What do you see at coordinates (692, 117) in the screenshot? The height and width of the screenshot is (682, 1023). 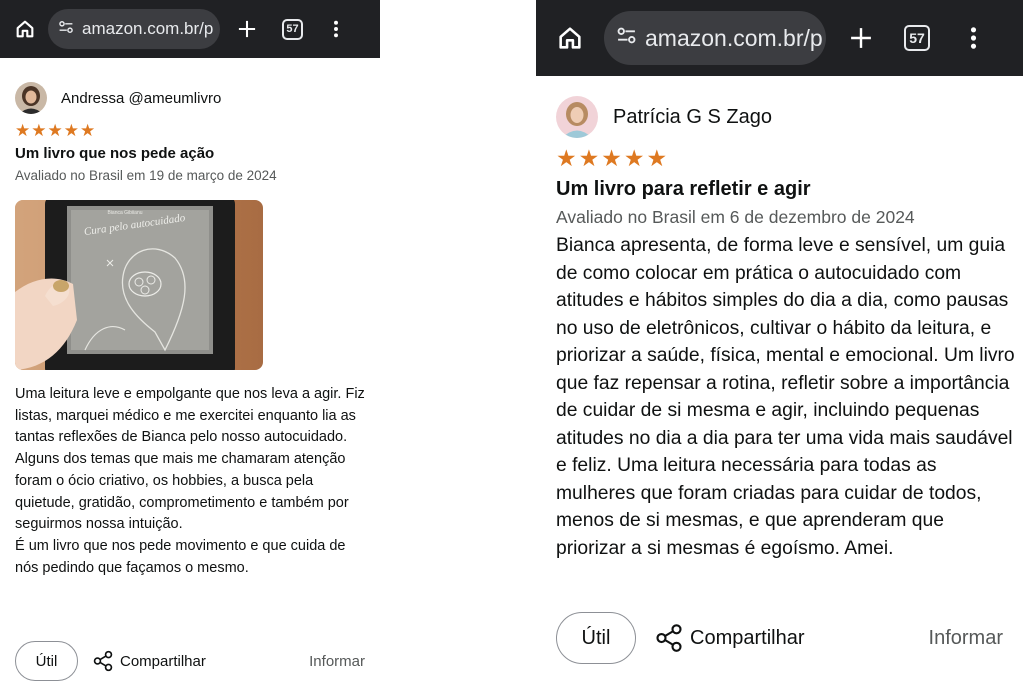 I see `reviewer-name: Patrícia G S Zago` at bounding box center [692, 117].